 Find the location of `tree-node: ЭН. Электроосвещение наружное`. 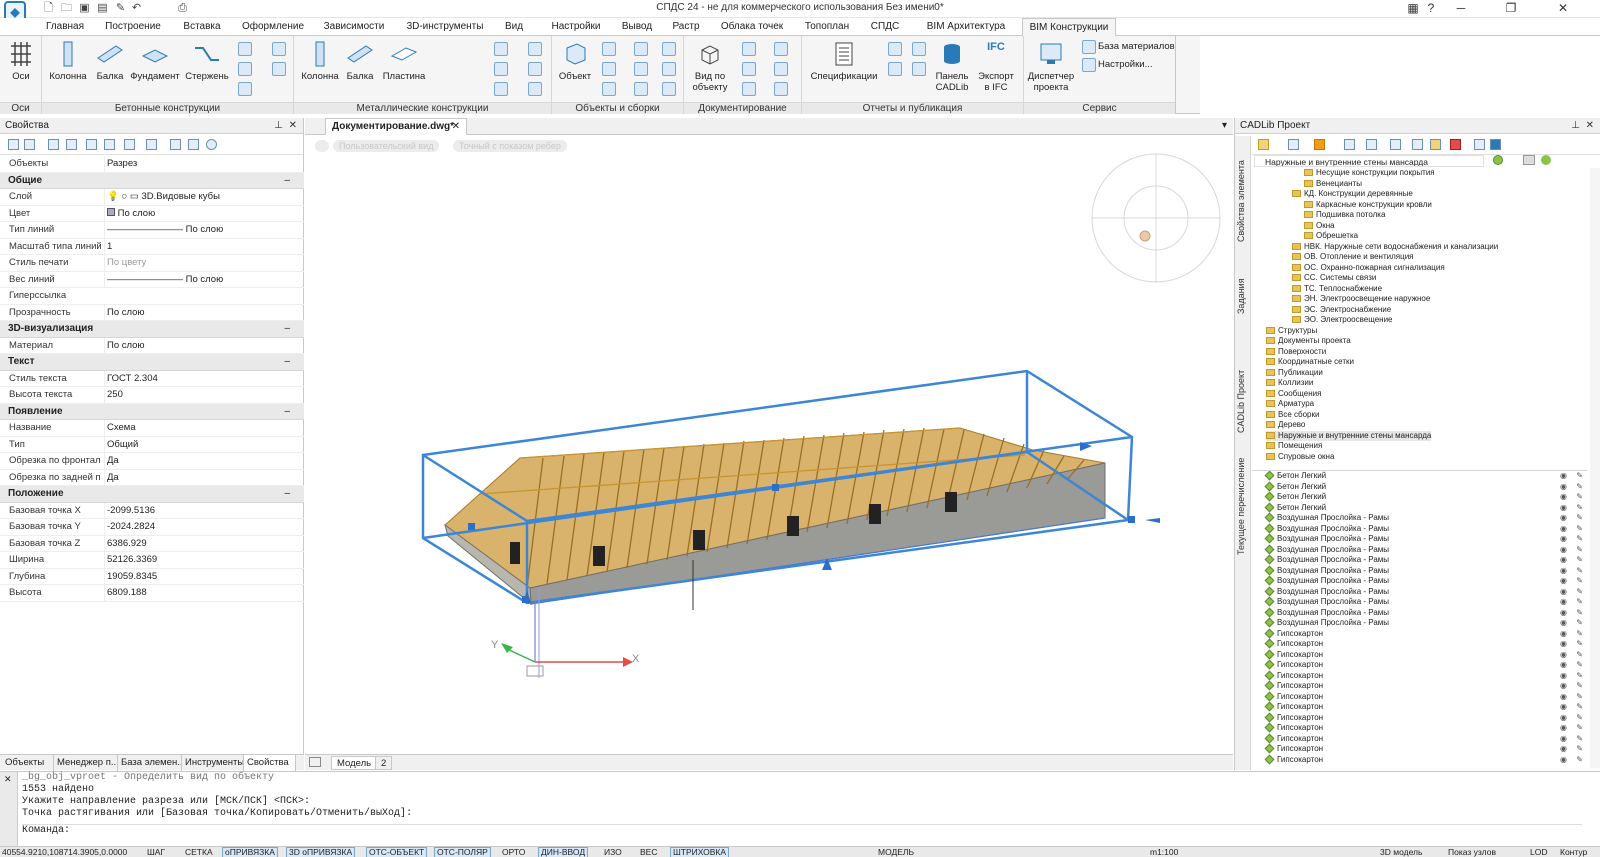

tree-node: ЭН. Электроосвещение наружное is located at coordinates (1361, 299).